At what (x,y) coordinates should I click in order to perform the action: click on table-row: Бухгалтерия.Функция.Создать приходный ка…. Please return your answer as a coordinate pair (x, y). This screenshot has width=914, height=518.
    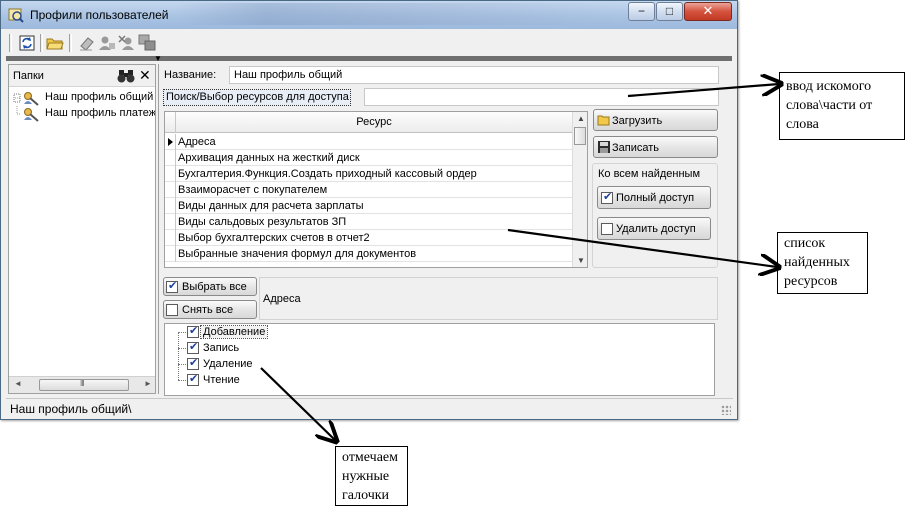
    Looking at the image, I should click on (368, 174).